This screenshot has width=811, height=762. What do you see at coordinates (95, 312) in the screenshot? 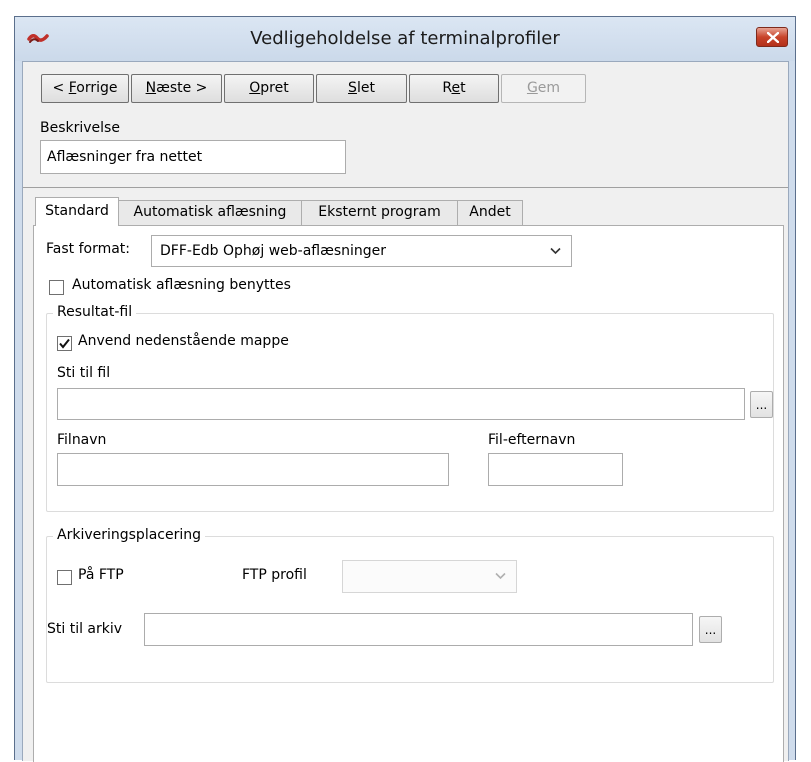
I see `result-file-title: Resultat-fil` at bounding box center [95, 312].